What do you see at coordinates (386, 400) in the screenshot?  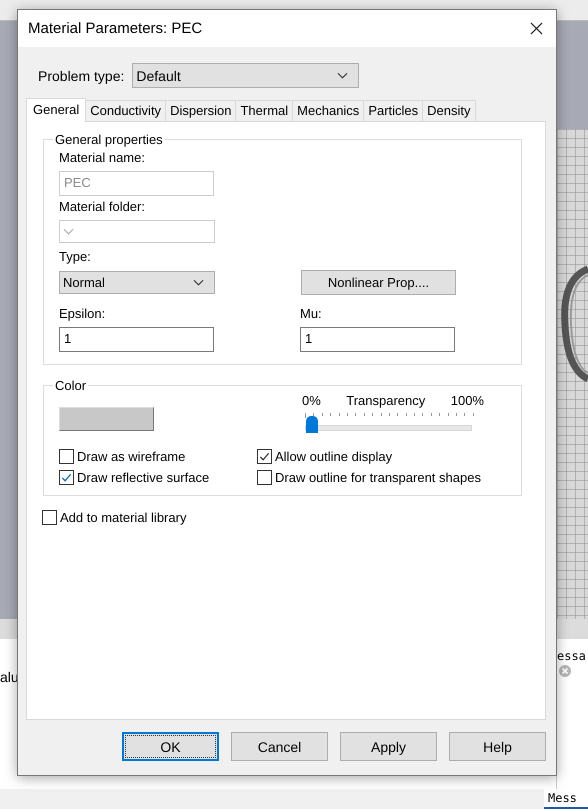 I see `slider-label: Transparency` at bounding box center [386, 400].